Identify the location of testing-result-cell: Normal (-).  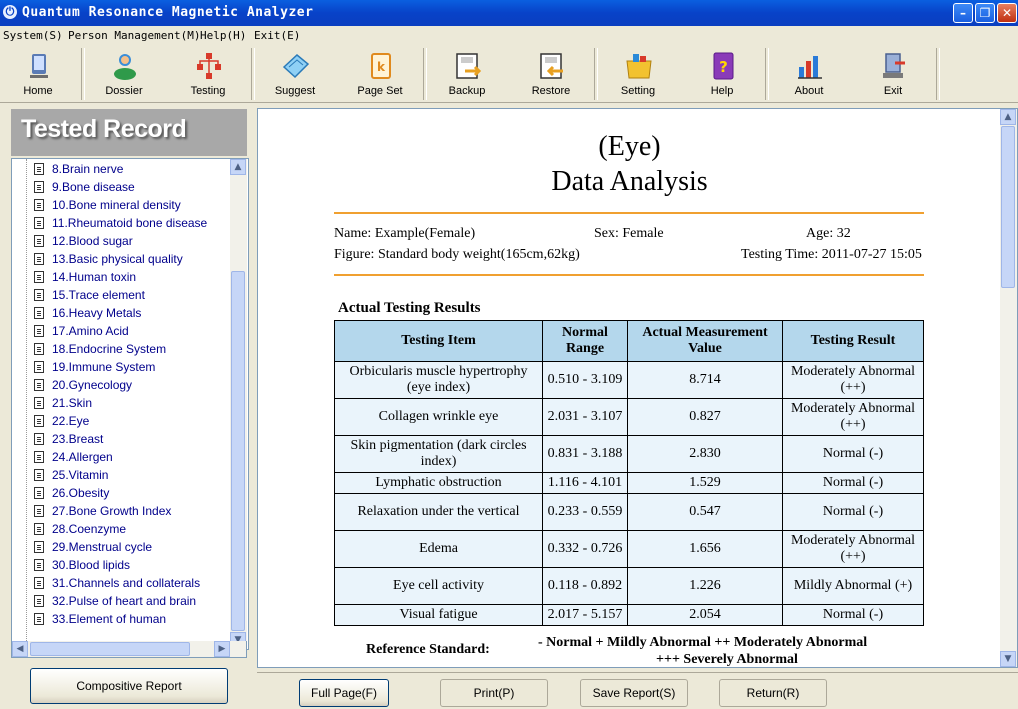
(853, 483).